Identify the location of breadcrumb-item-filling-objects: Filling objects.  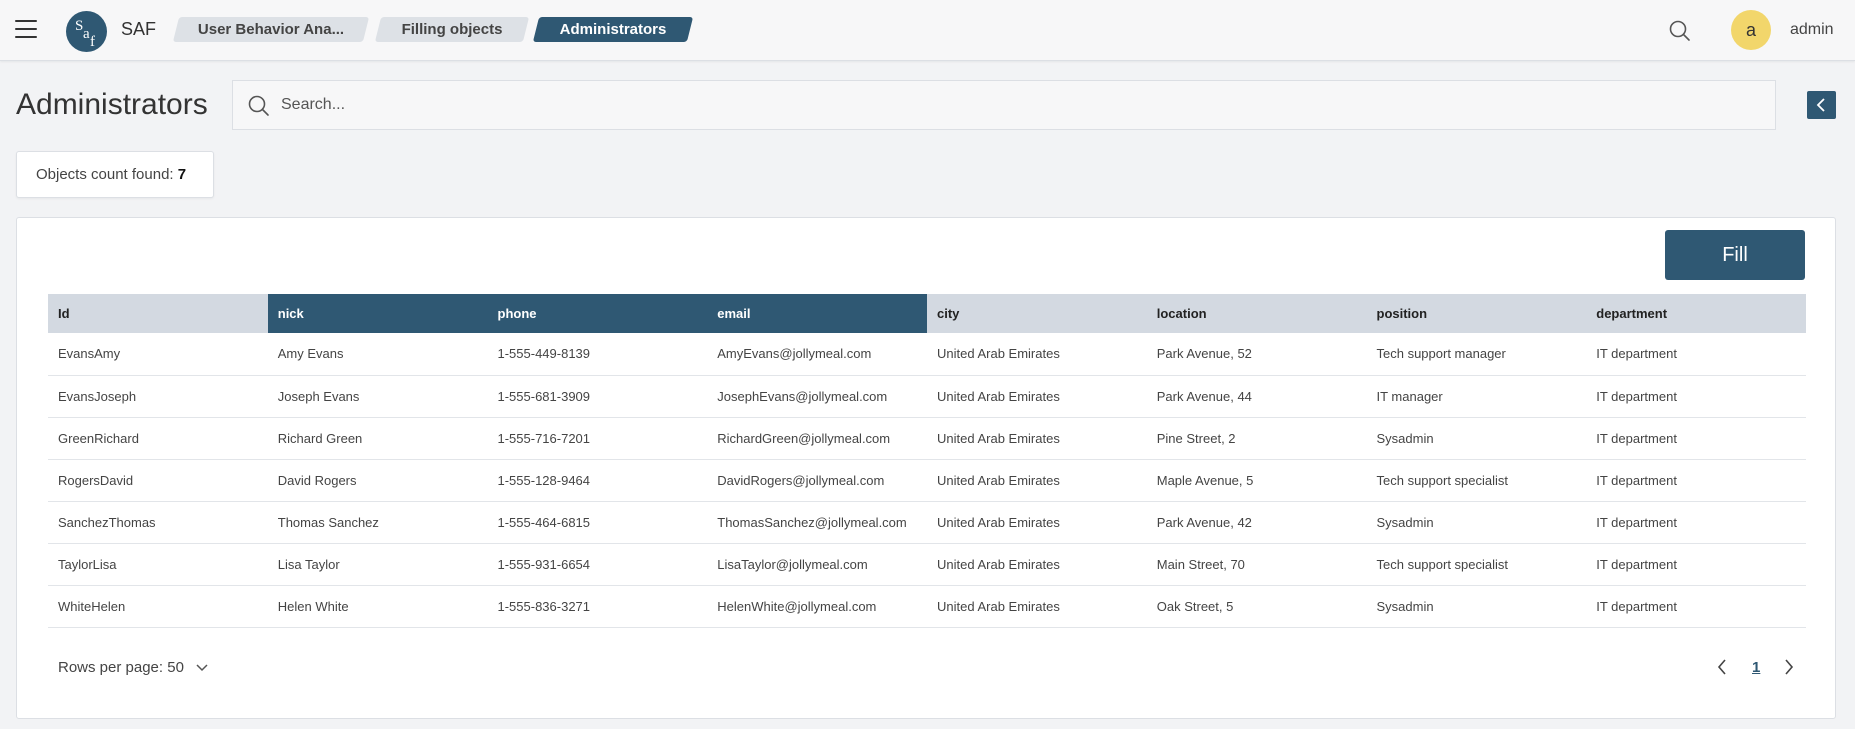
(452, 29).